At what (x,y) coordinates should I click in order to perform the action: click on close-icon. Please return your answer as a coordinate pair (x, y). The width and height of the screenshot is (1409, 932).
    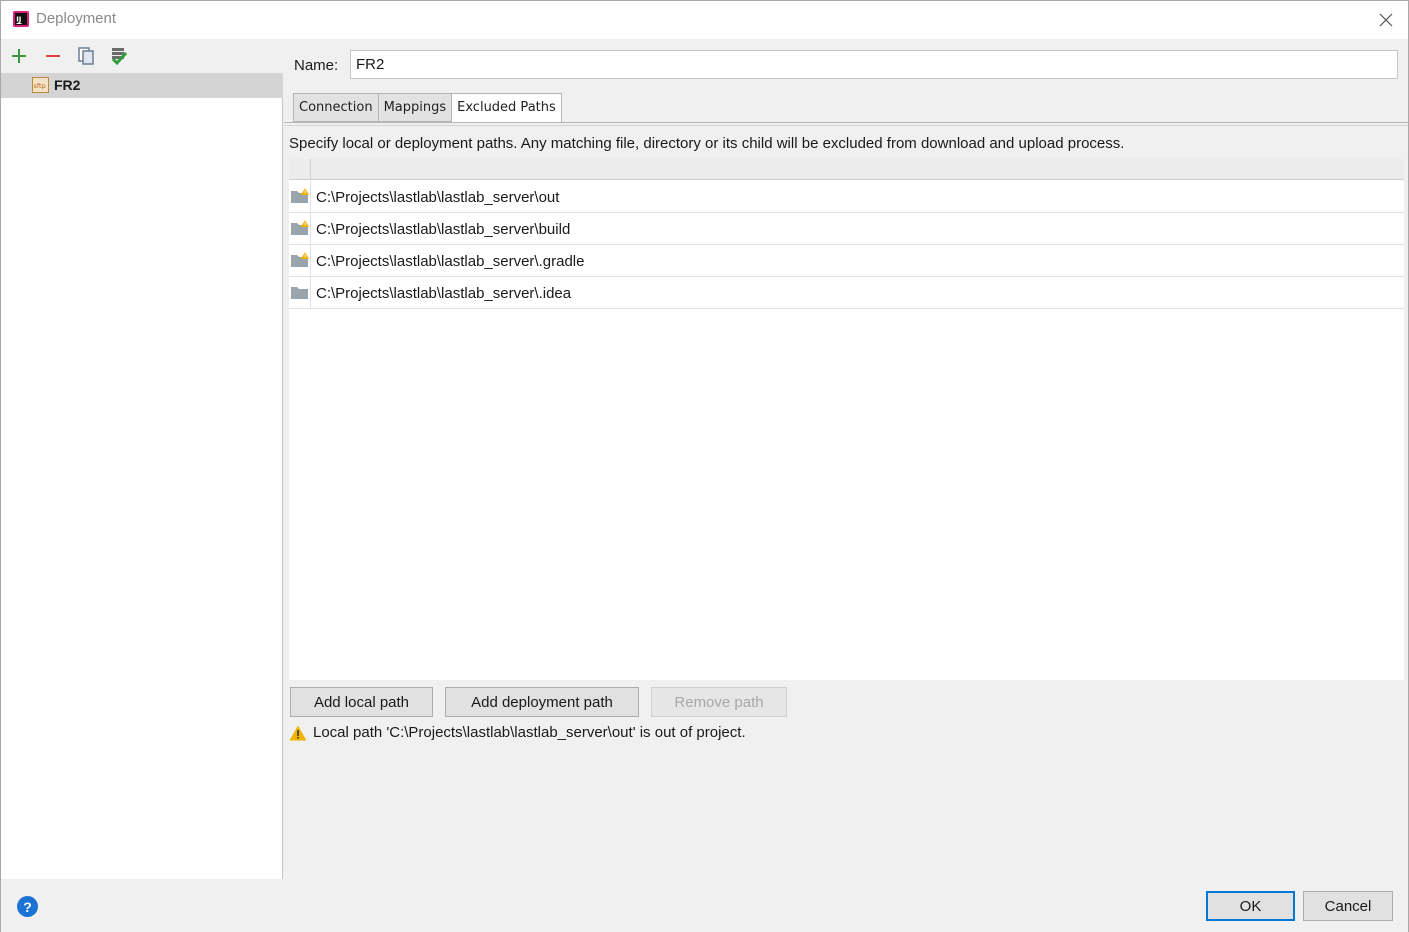
    Looking at the image, I should click on (1386, 20).